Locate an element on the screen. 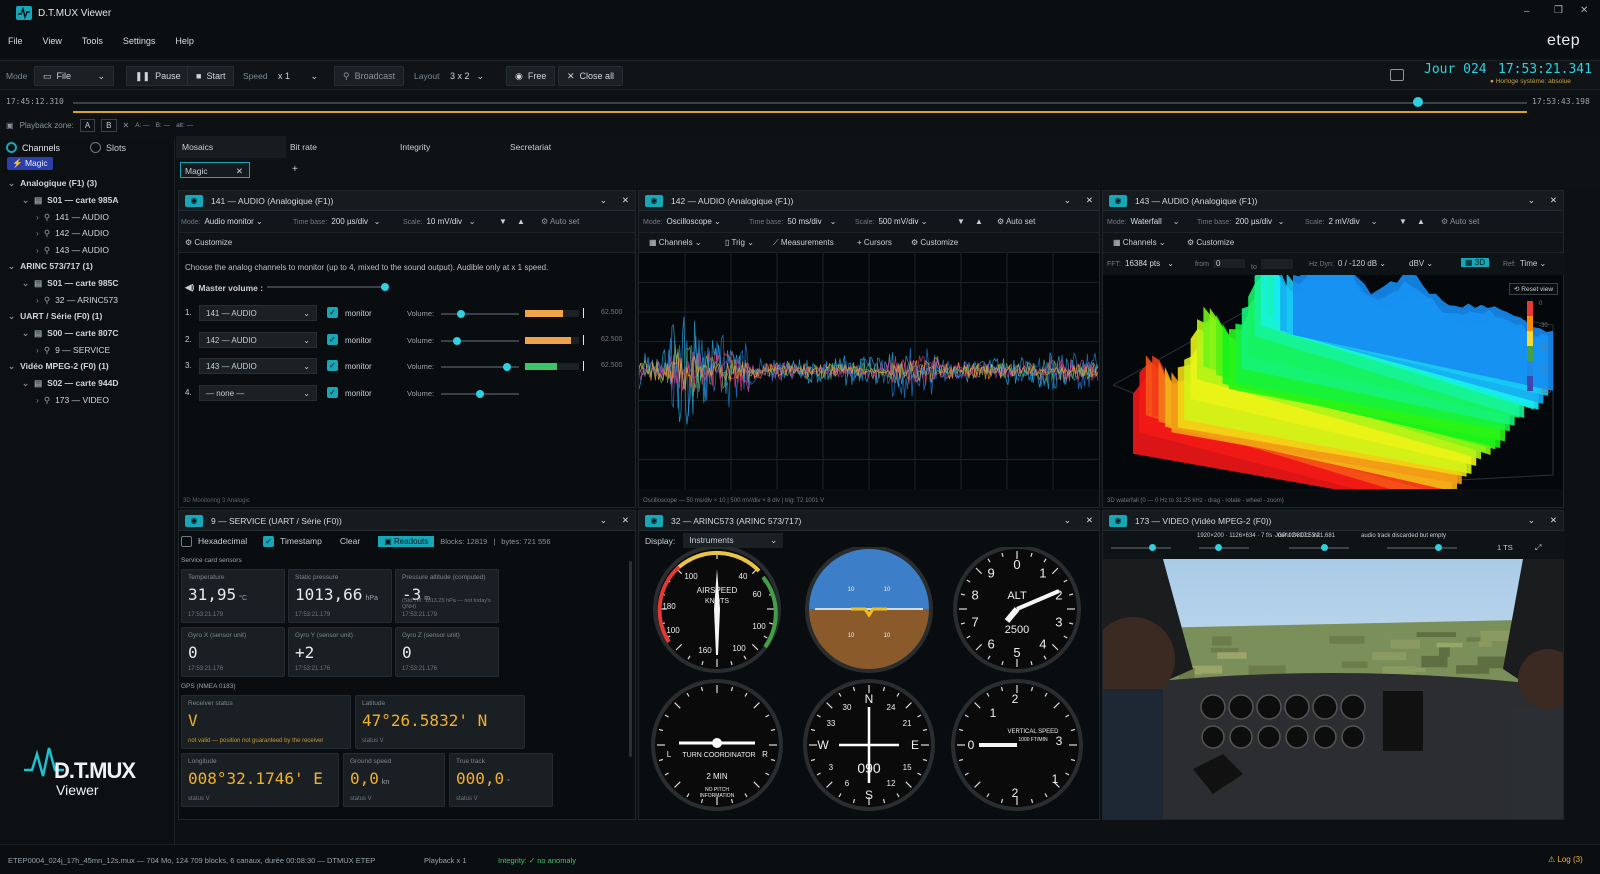 The image size is (1600, 874). timeline-thumb is located at coordinates (1417, 102).